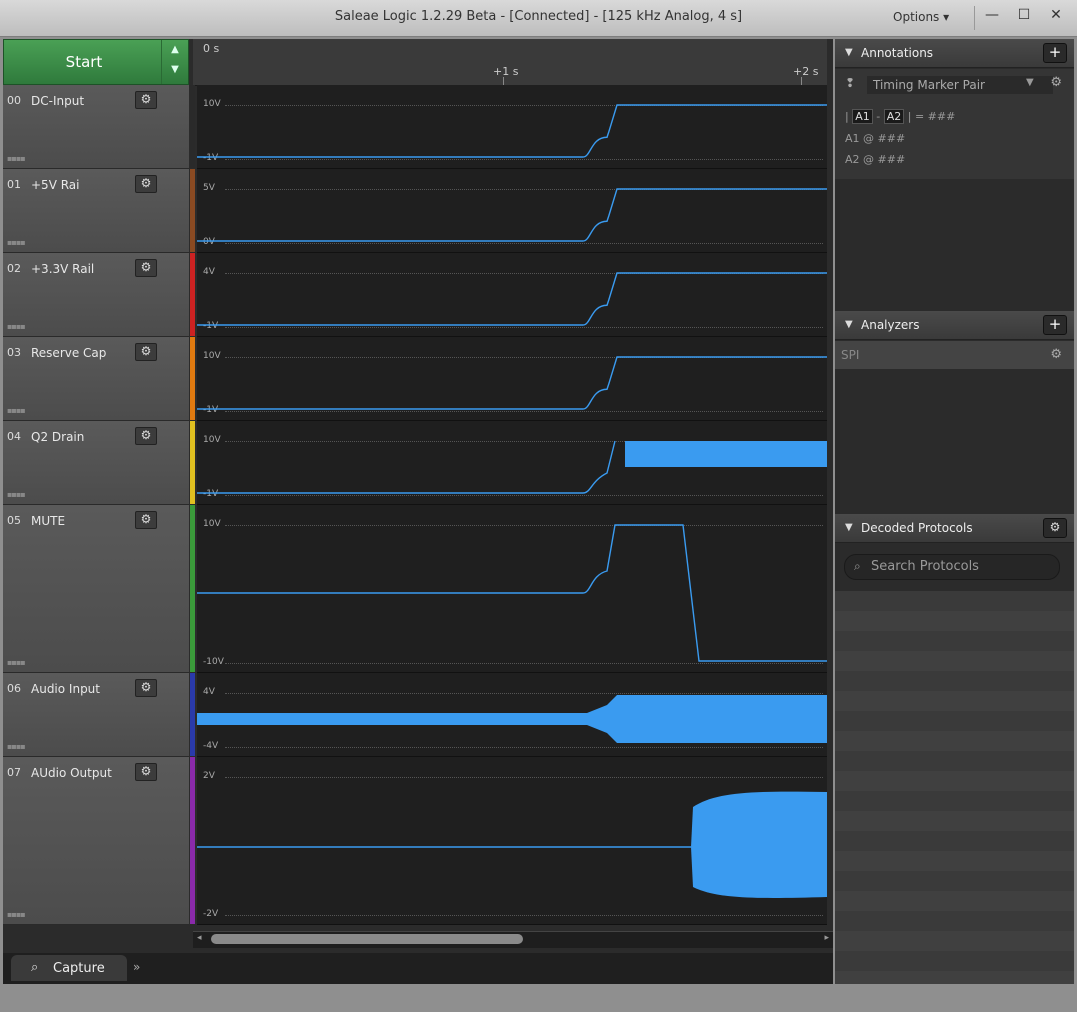  I want to click on chevron-down-icon: ▼, so click(1030, 82).